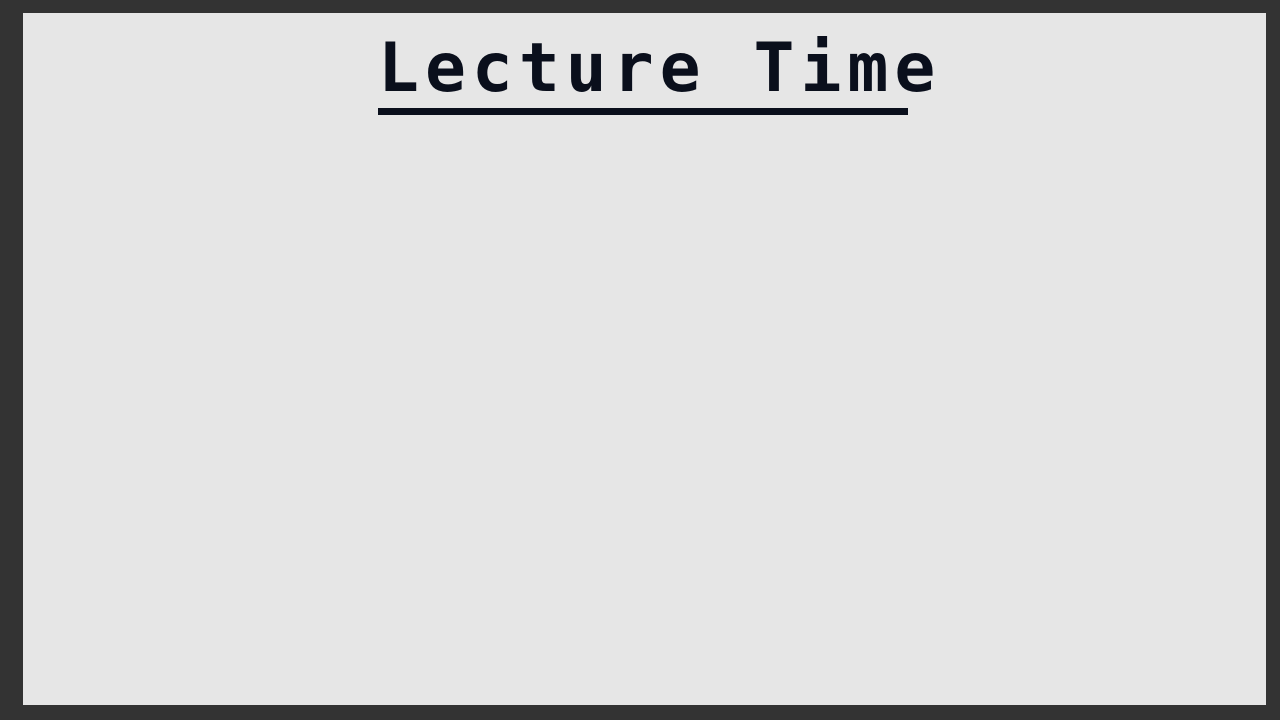 The image size is (1280, 720). I want to click on board-title: Lecture Time, so click(660, 68).